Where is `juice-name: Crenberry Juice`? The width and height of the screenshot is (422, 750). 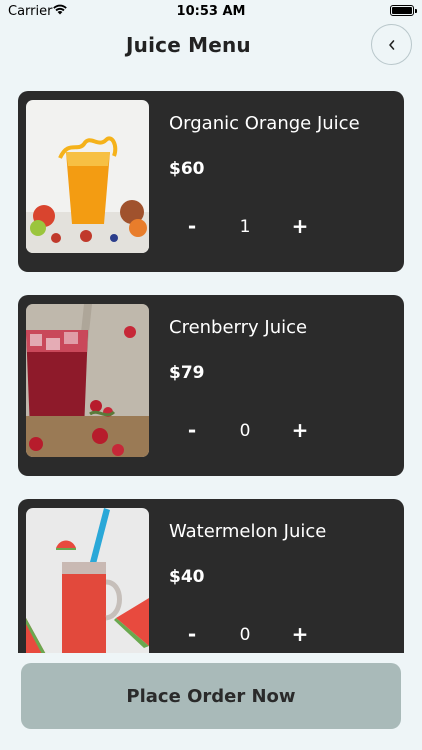
juice-name: Crenberry Juice is located at coordinates (238, 327).